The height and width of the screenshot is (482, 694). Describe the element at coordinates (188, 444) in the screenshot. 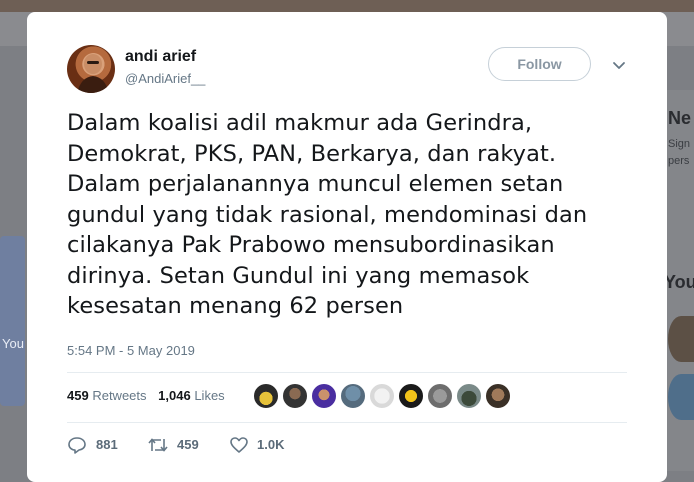

I see `retweet-count: 459` at that location.